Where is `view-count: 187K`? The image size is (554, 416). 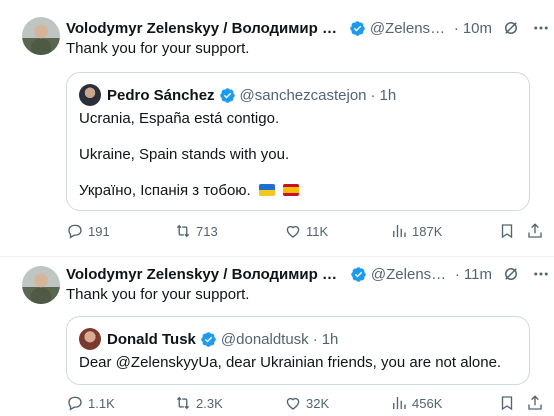 view-count: 187K is located at coordinates (427, 231).